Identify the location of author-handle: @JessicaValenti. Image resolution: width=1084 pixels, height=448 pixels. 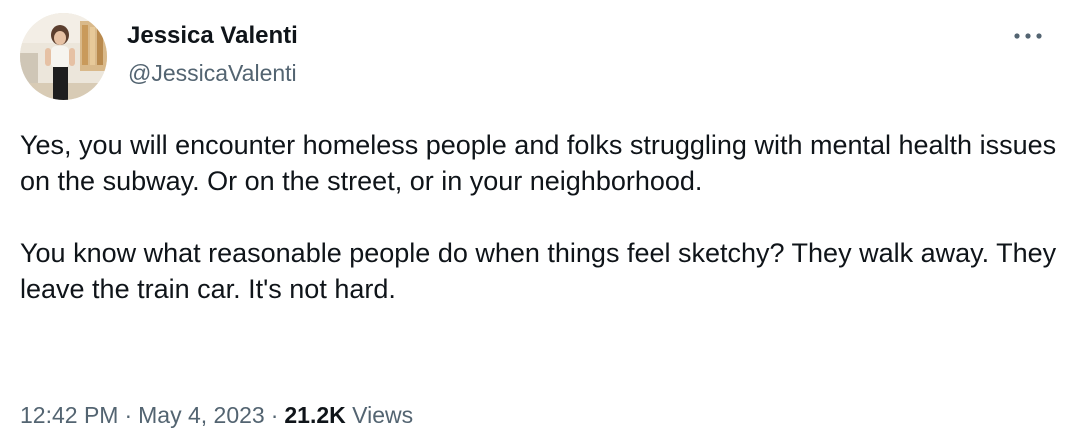
(212, 73).